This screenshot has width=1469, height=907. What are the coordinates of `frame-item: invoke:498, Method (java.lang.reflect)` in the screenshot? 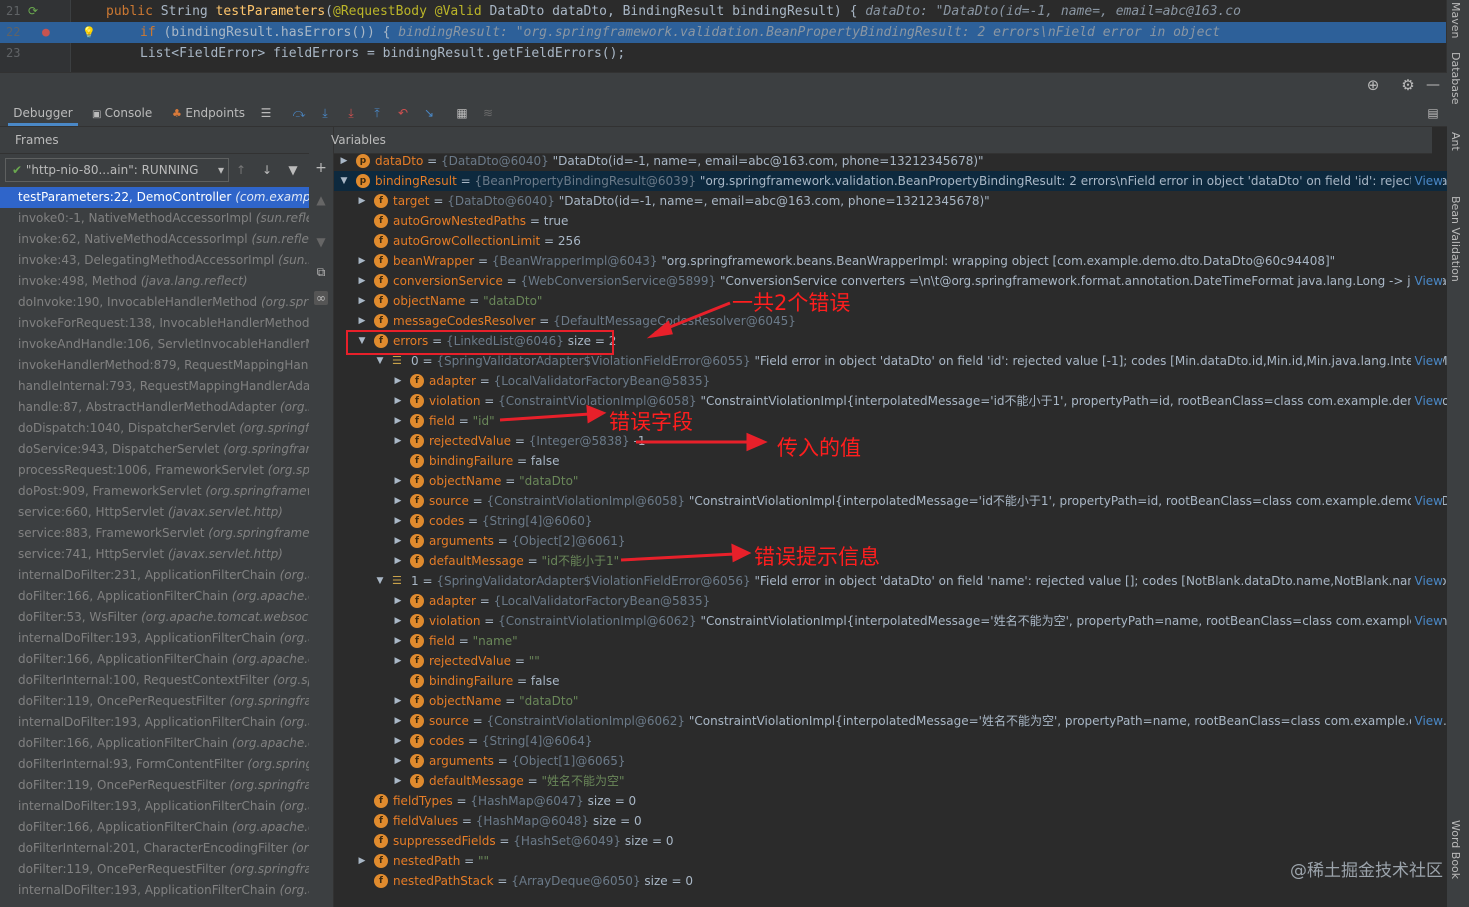 It's located at (154, 281).